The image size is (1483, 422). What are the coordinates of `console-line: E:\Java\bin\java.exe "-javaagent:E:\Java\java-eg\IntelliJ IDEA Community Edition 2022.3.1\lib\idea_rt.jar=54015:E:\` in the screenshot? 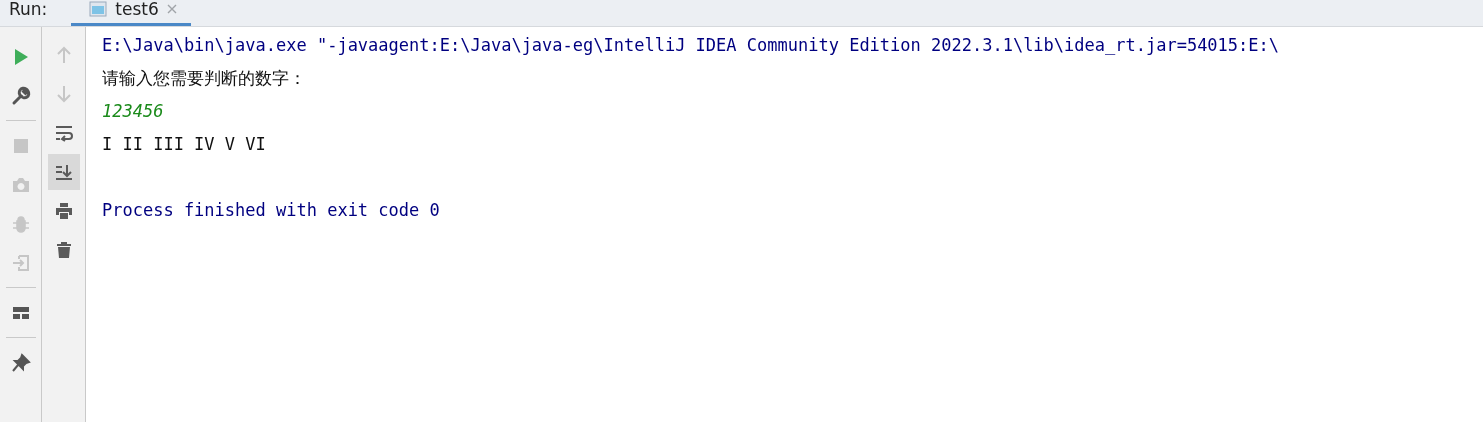 It's located at (690, 45).